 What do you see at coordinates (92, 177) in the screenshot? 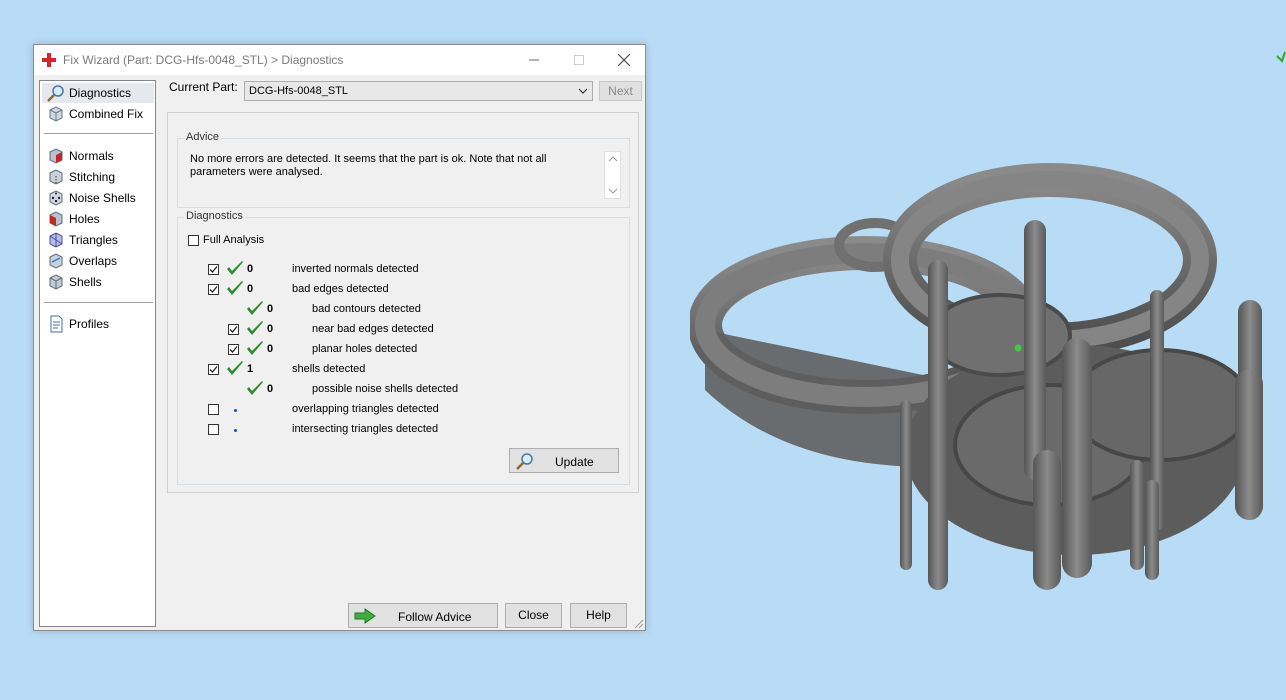
I see `nav-label: Stitching` at bounding box center [92, 177].